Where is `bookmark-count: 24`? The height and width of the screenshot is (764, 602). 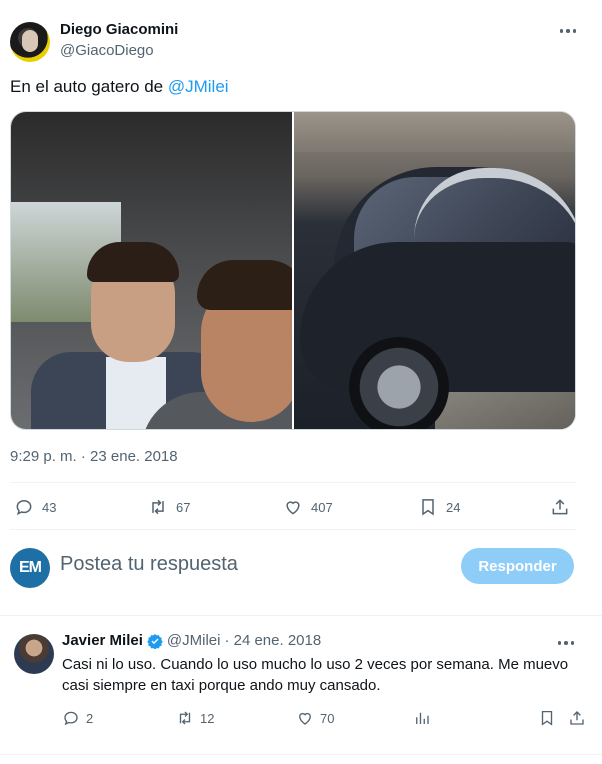
bookmark-count: 24 is located at coordinates (453, 507).